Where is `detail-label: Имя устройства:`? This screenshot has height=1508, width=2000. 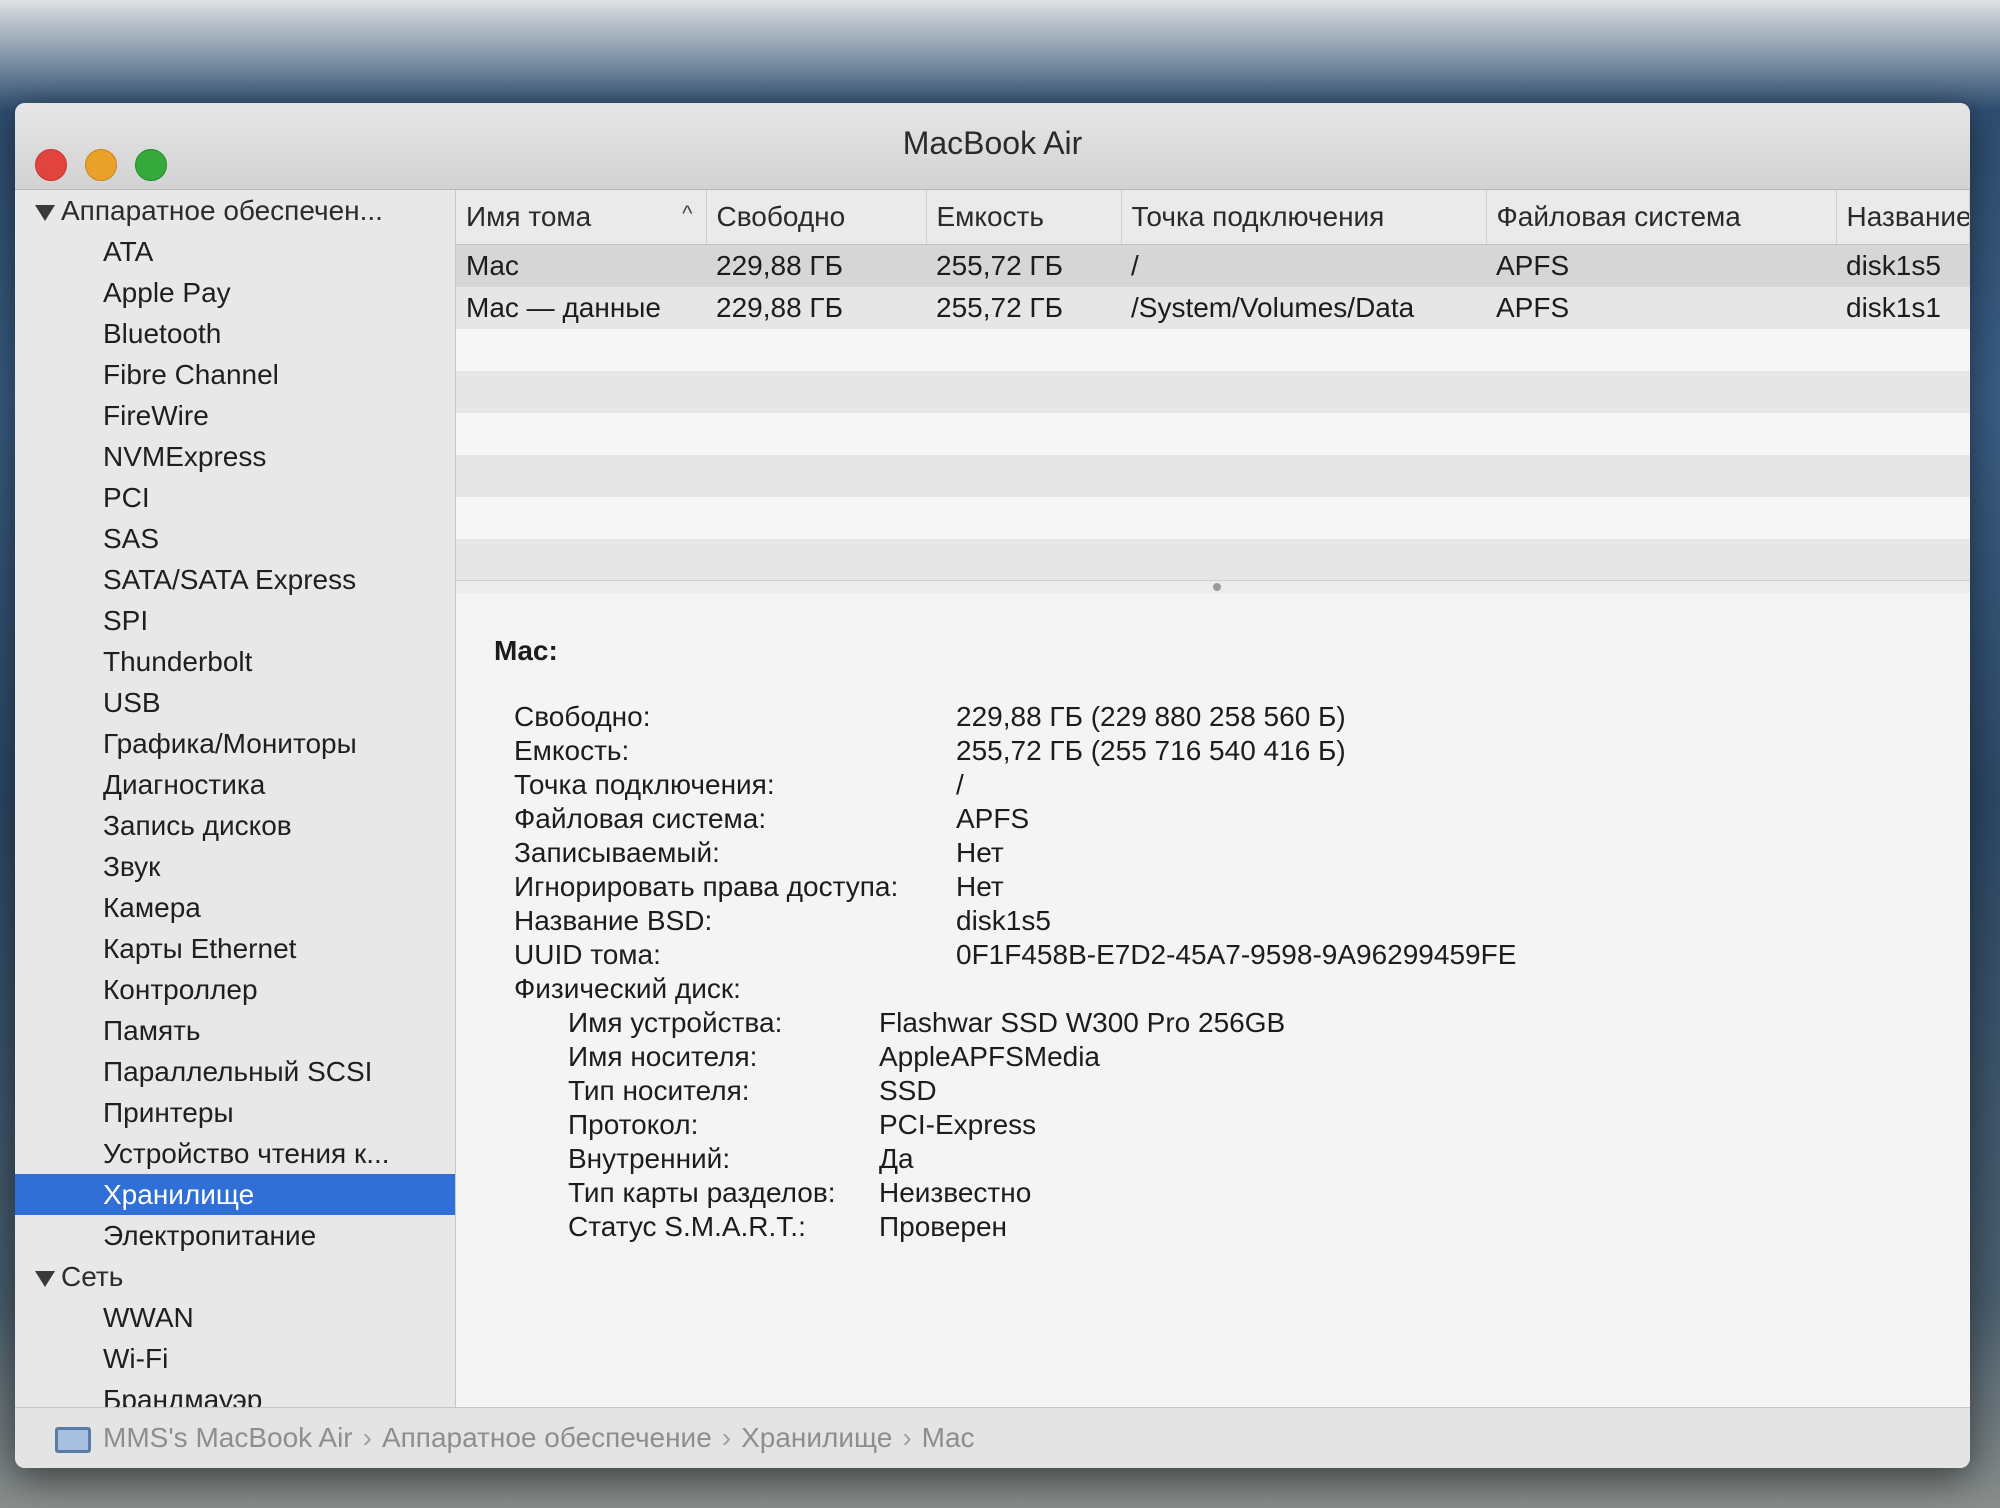 detail-label: Имя устройства: is located at coordinates (675, 1022).